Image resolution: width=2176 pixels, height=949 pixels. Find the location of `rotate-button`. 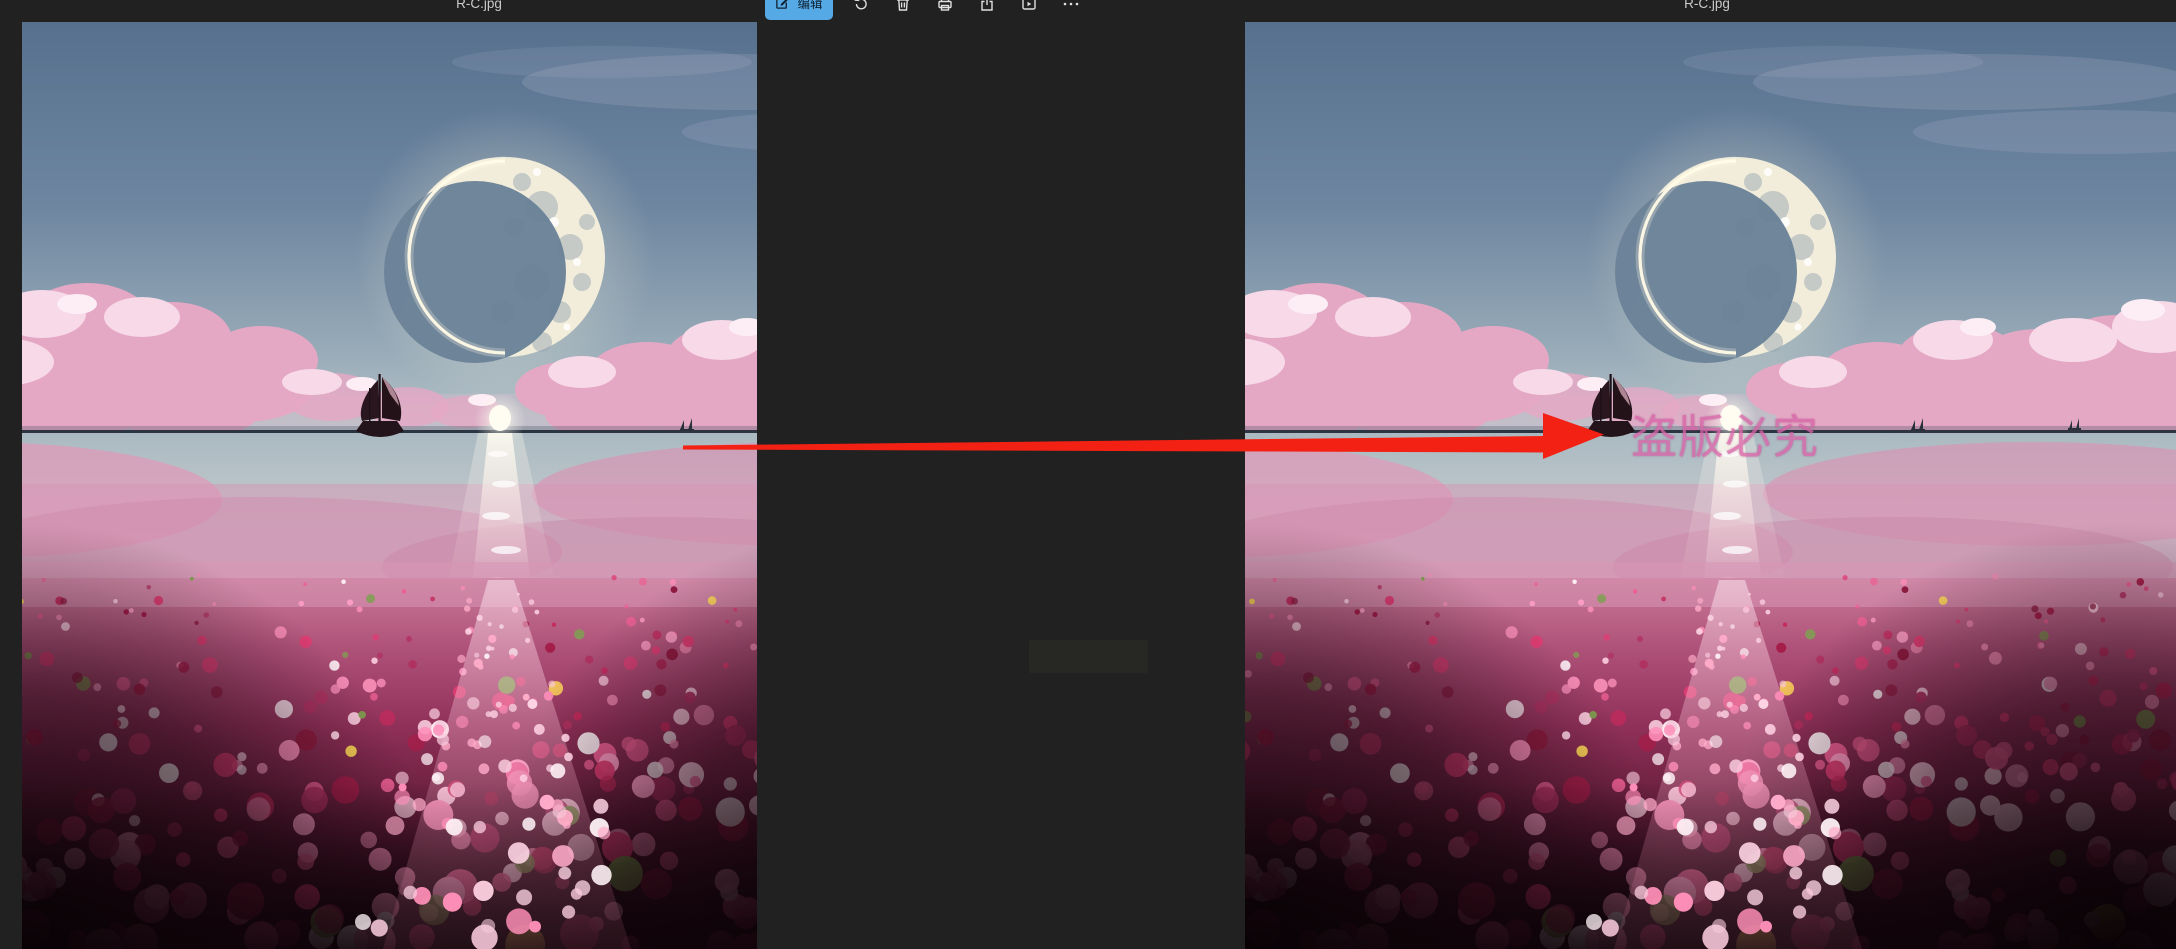

rotate-button is located at coordinates (861, 10).